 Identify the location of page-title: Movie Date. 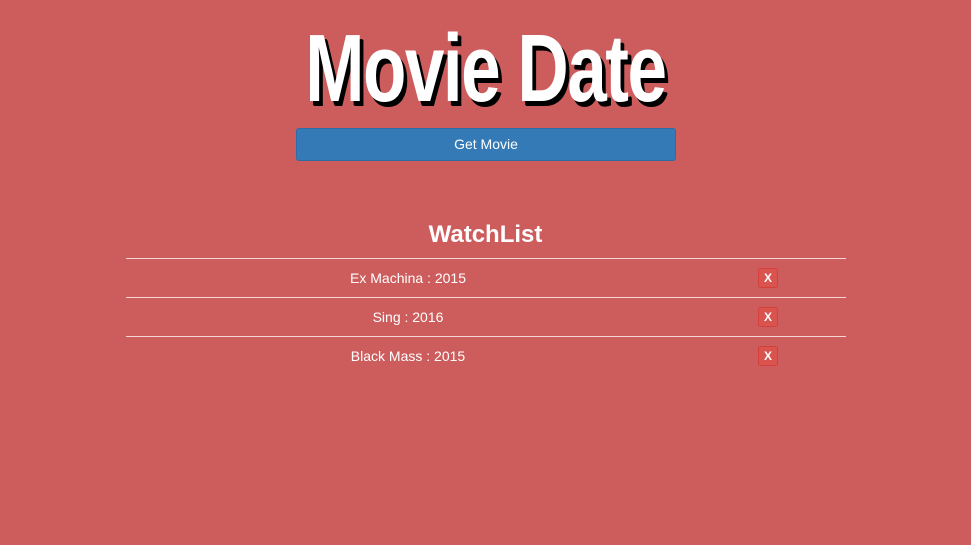
(486, 68).